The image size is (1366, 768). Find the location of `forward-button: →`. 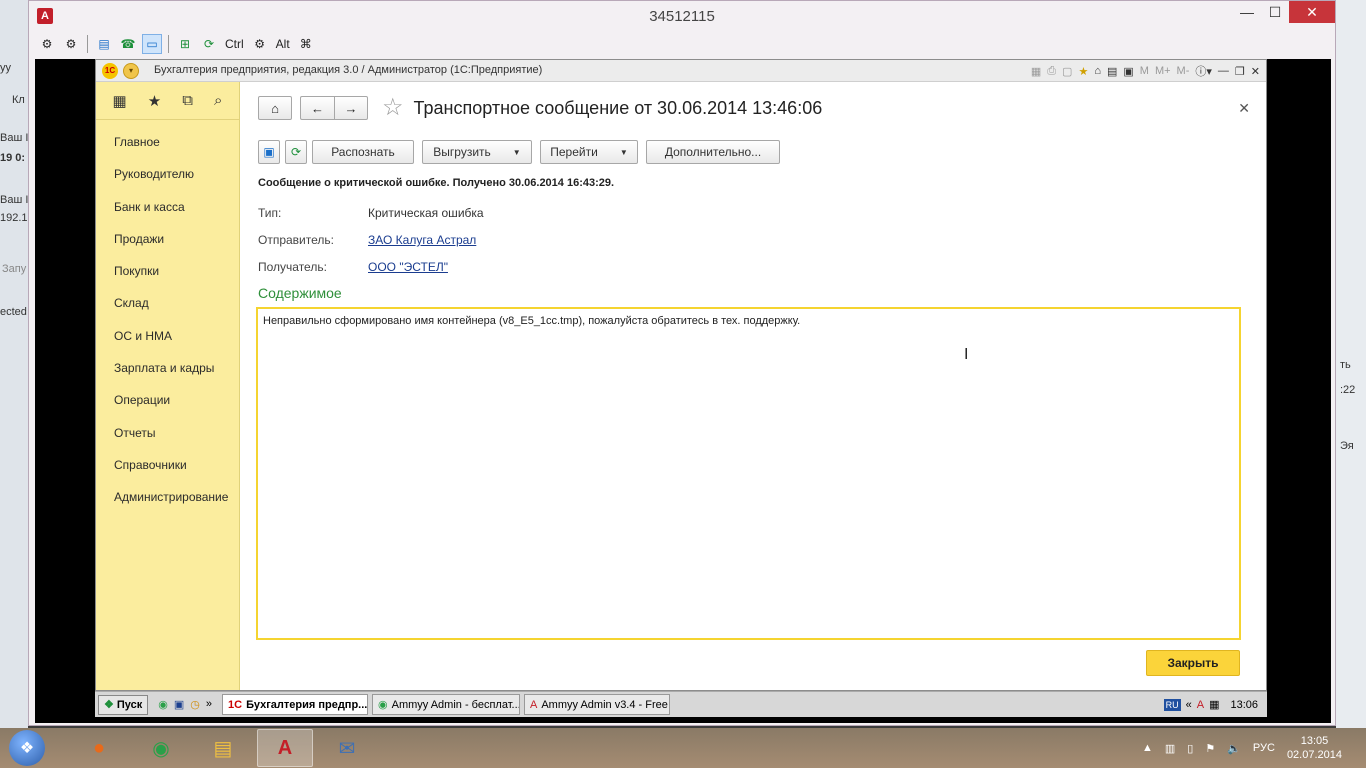

forward-button: → is located at coordinates (351, 108).